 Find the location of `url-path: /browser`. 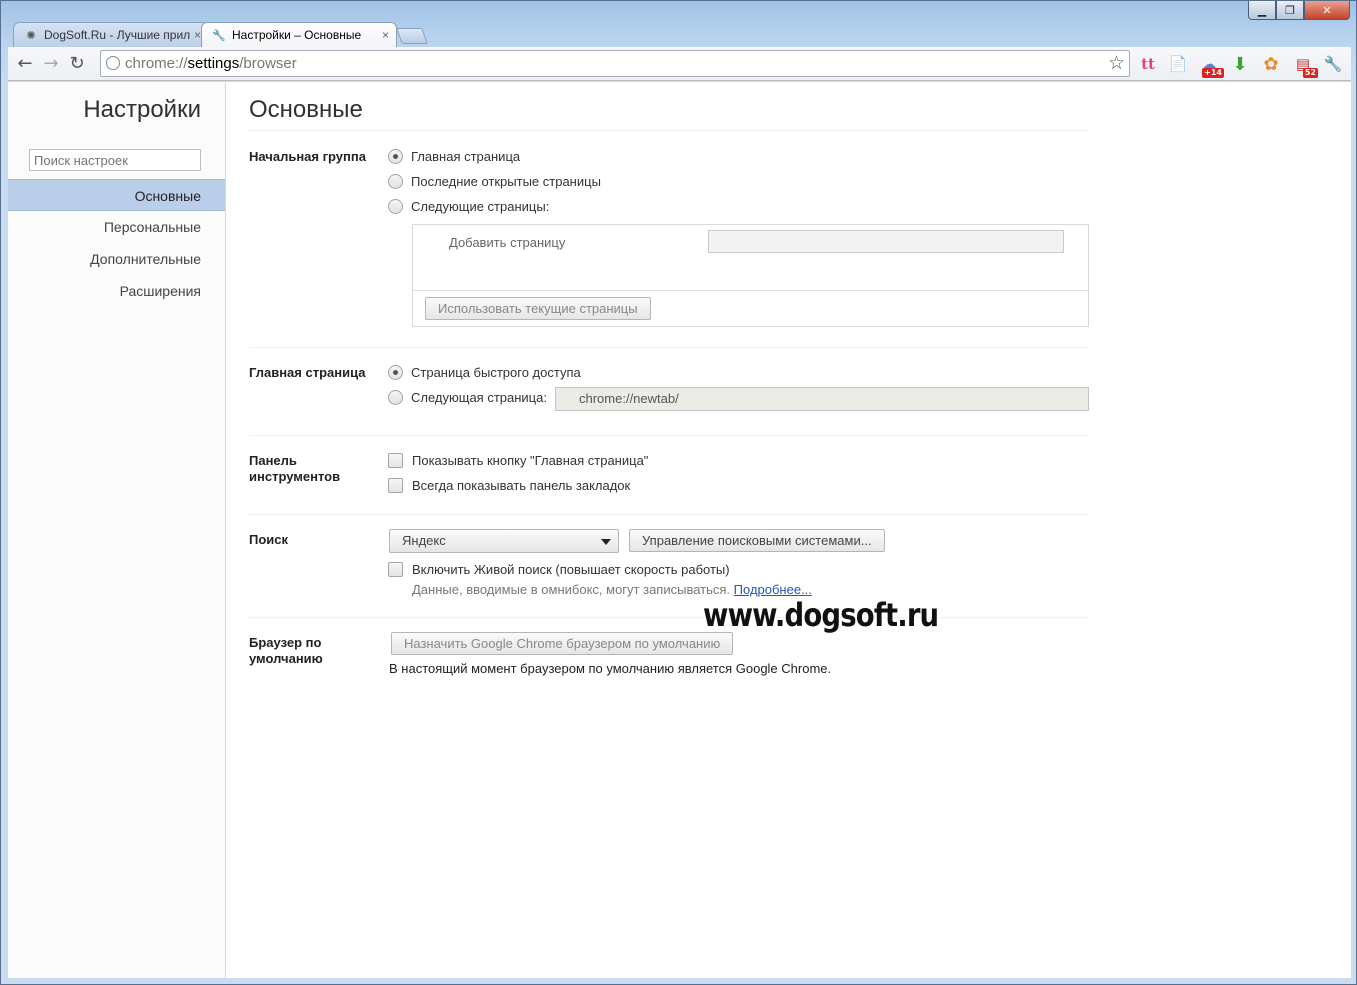

url-path: /browser is located at coordinates (268, 63).